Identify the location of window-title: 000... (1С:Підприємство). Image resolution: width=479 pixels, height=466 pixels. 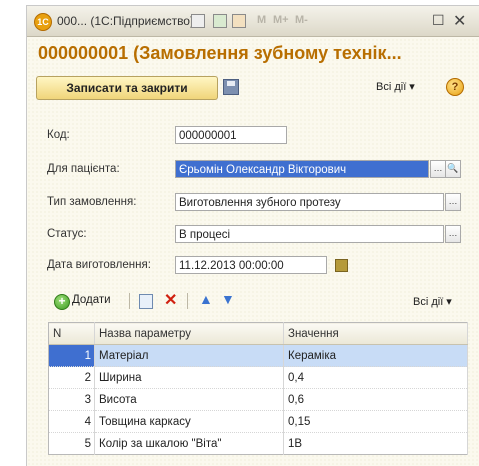
(125, 21).